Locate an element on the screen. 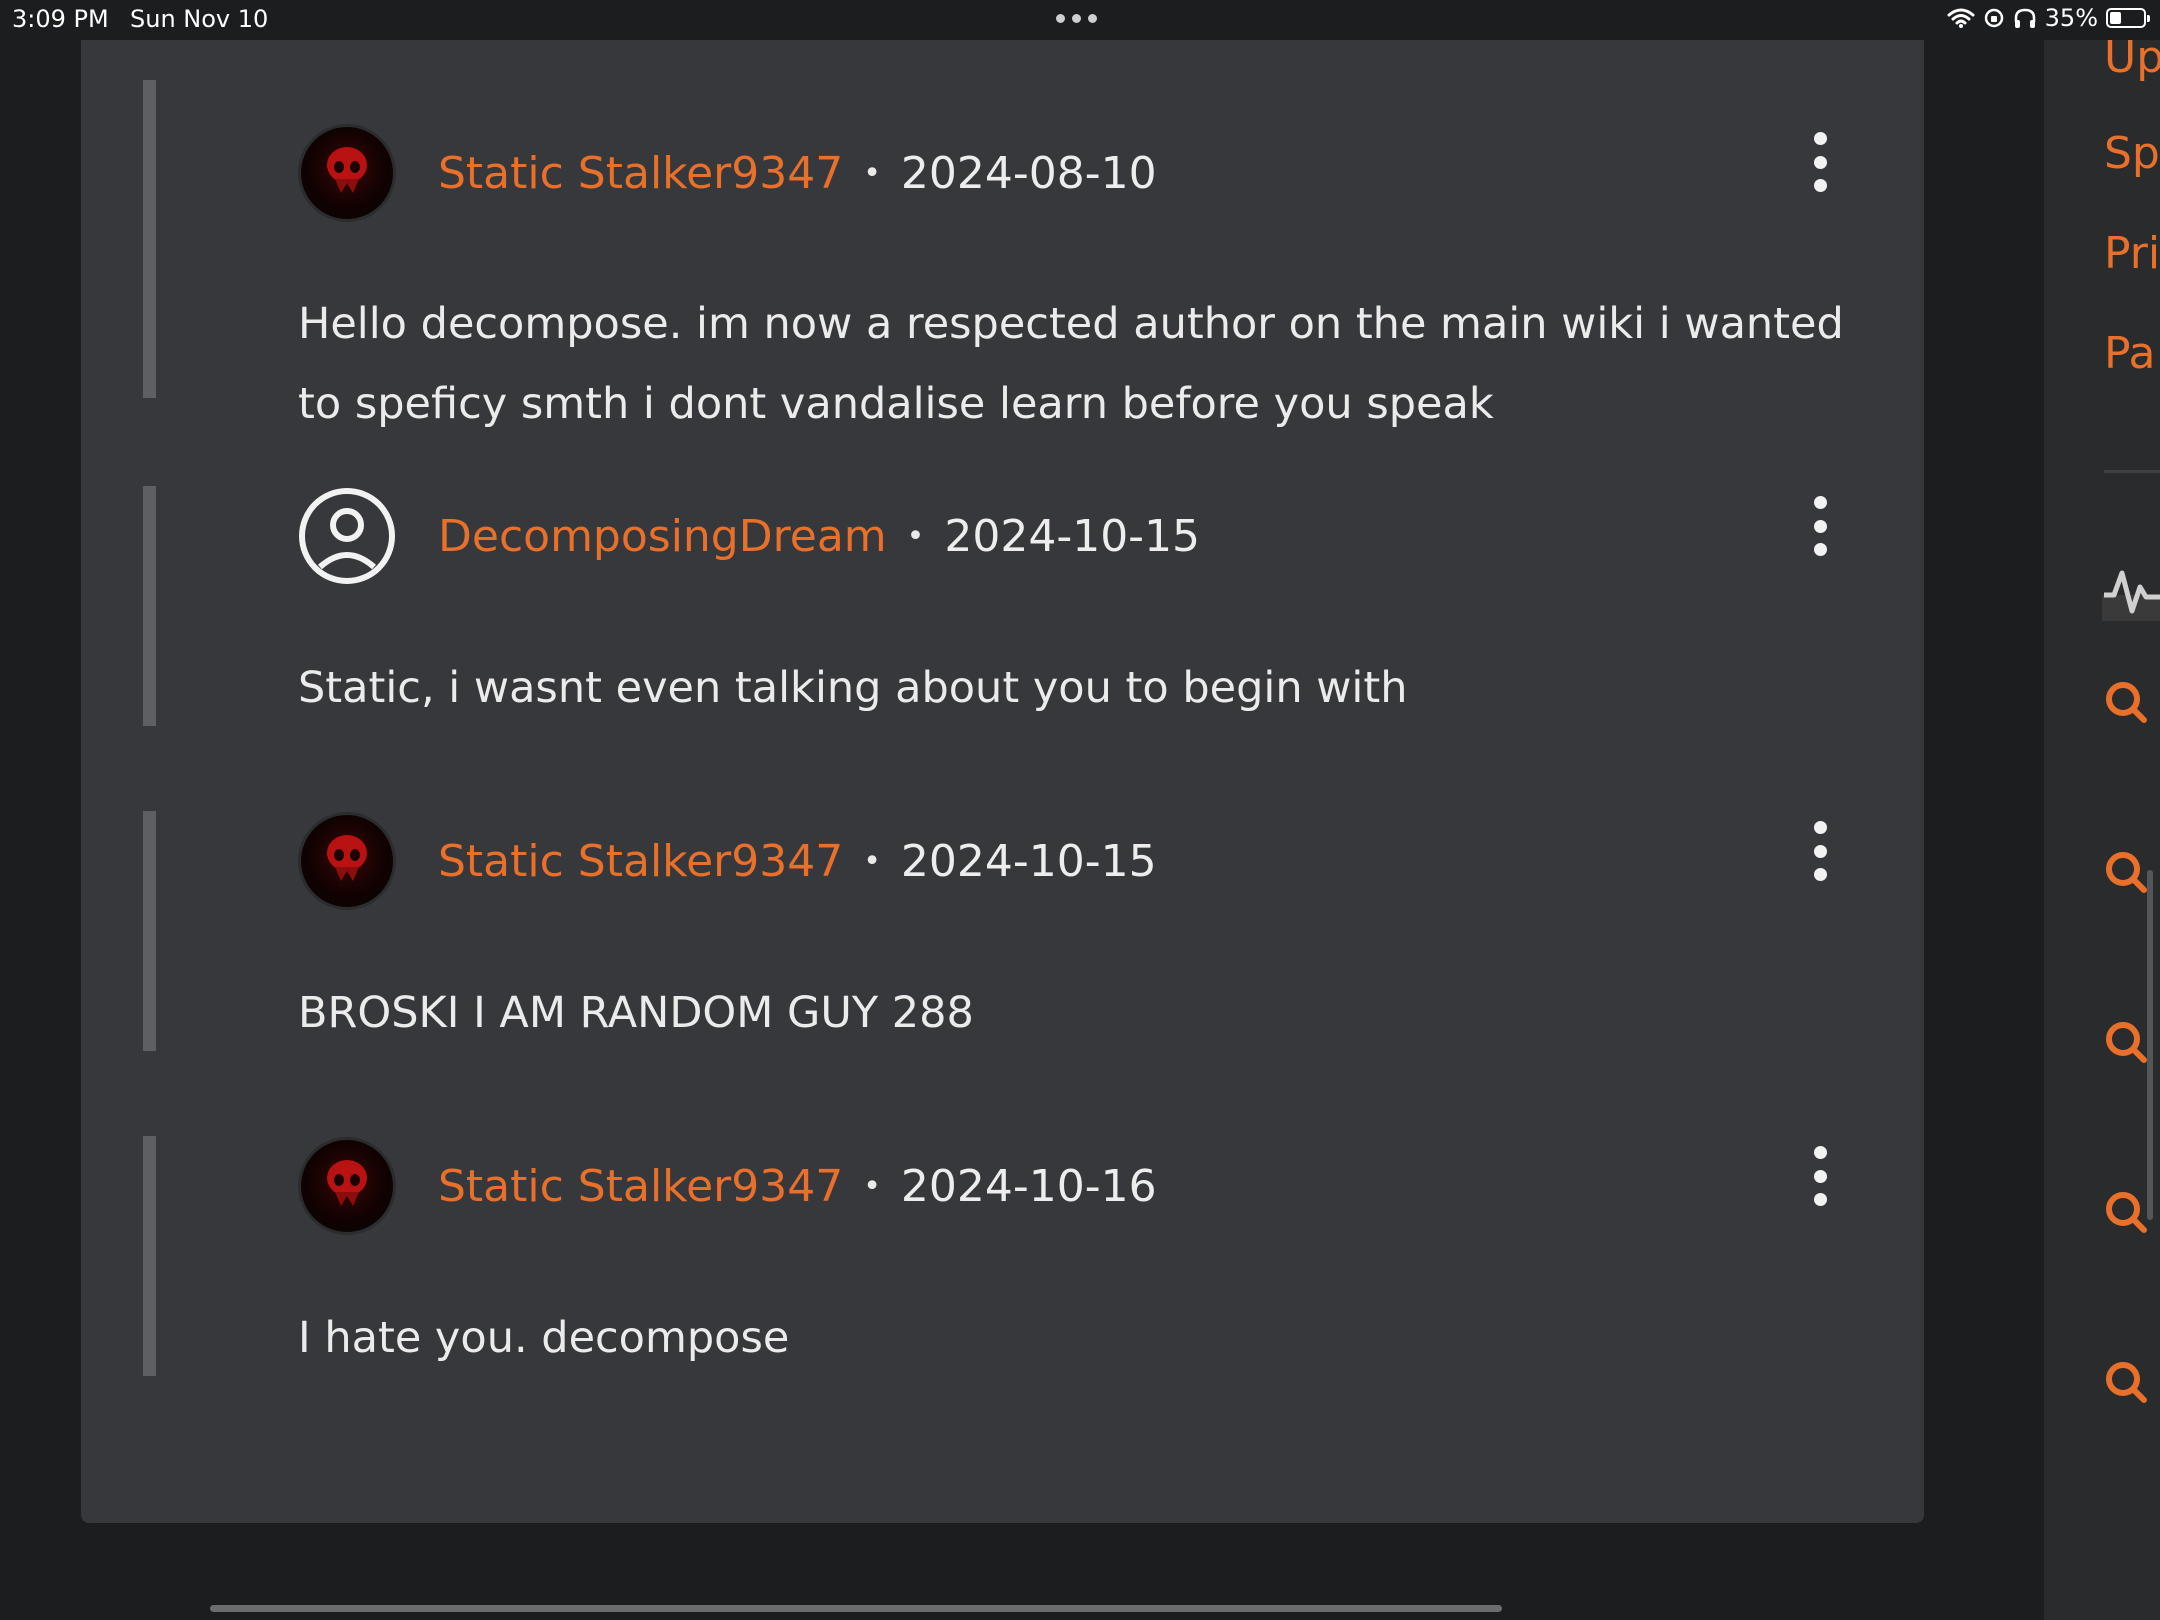  default-user-avatar-icon is located at coordinates (347, 536).